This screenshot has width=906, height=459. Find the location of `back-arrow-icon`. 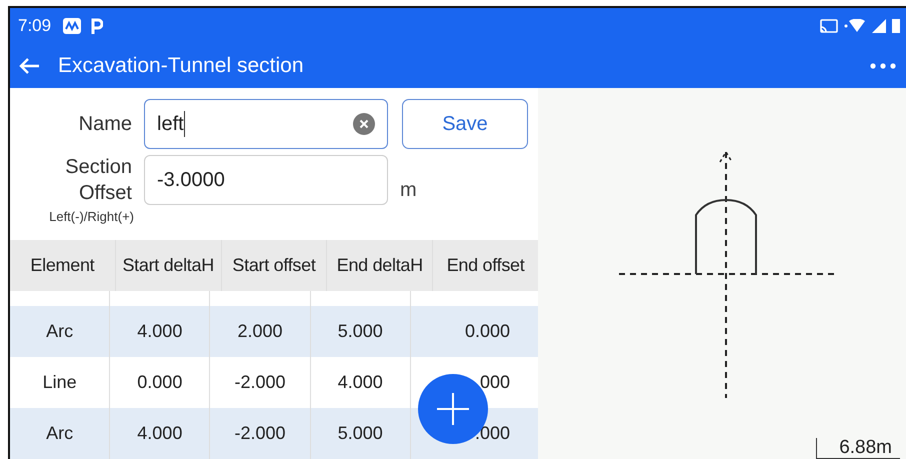

back-arrow-icon is located at coordinates (29, 65).